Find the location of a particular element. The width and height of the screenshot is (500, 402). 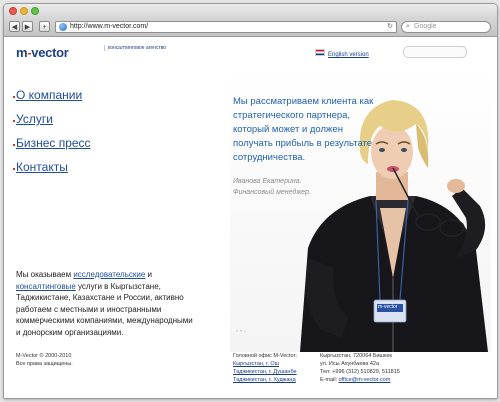

research-link: исследовательские is located at coordinates (109, 274).